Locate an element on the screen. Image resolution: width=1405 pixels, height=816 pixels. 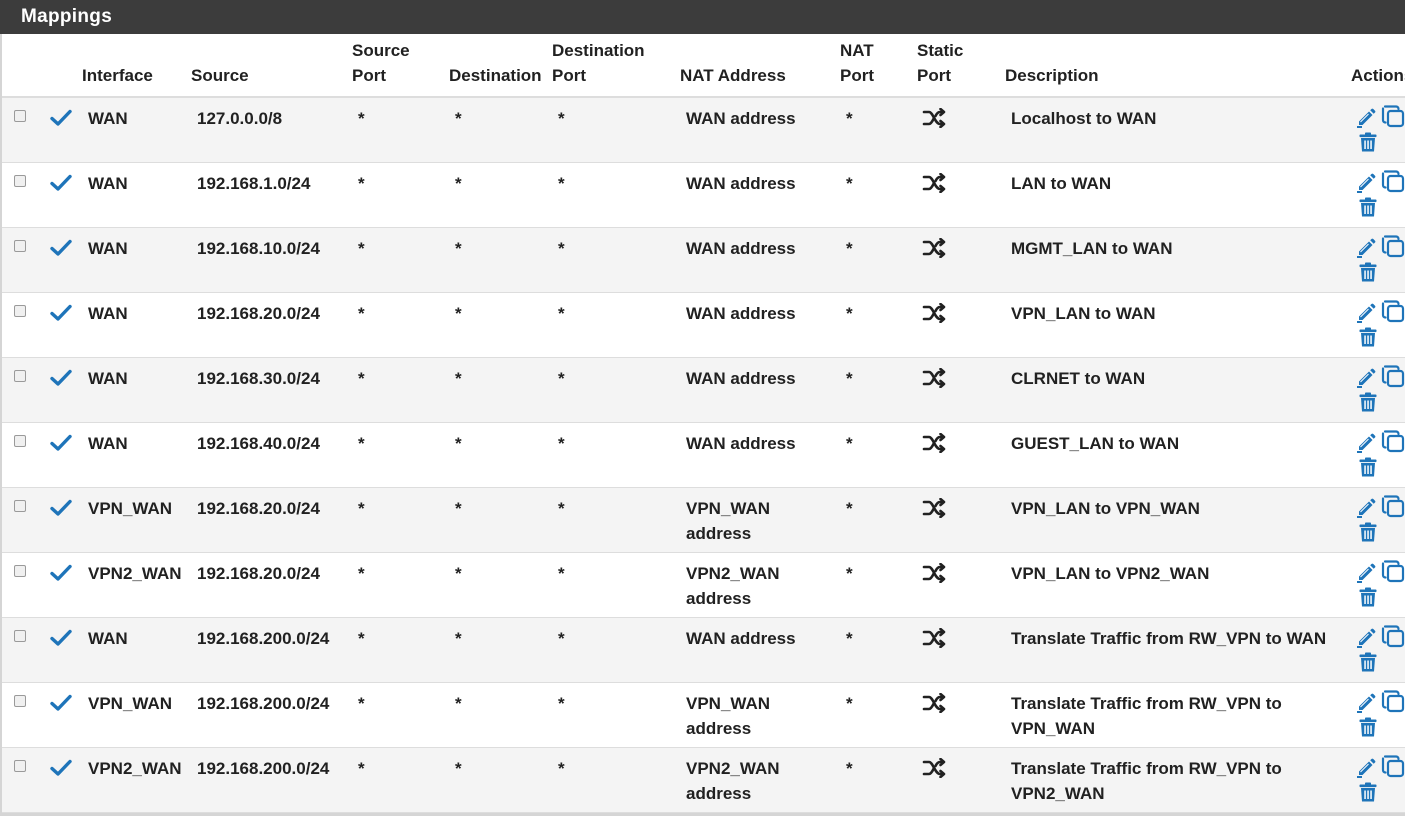
panel-title: Mappings is located at coordinates (702, 17).